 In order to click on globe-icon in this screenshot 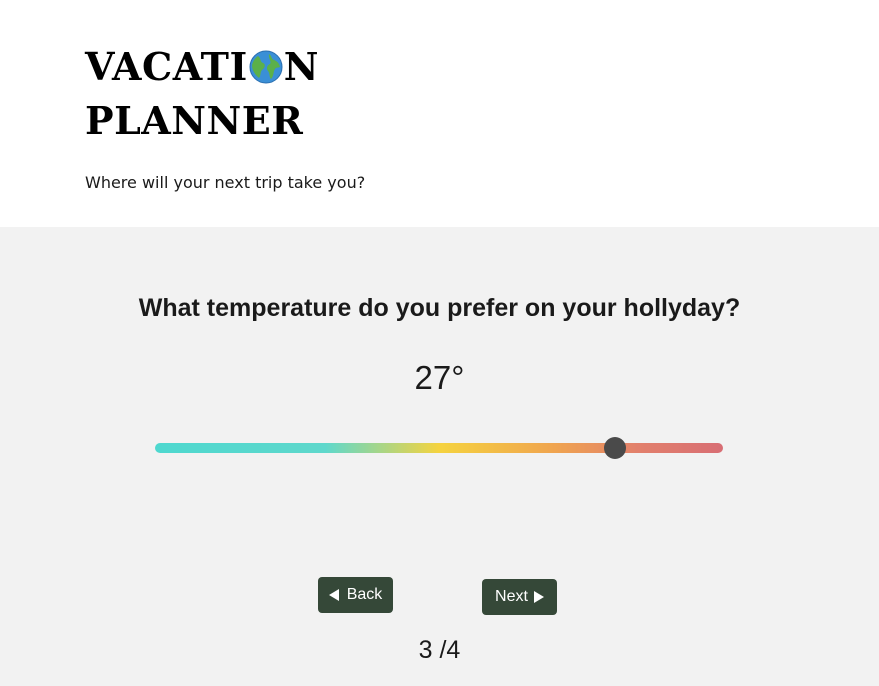, I will do `click(266, 64)`.